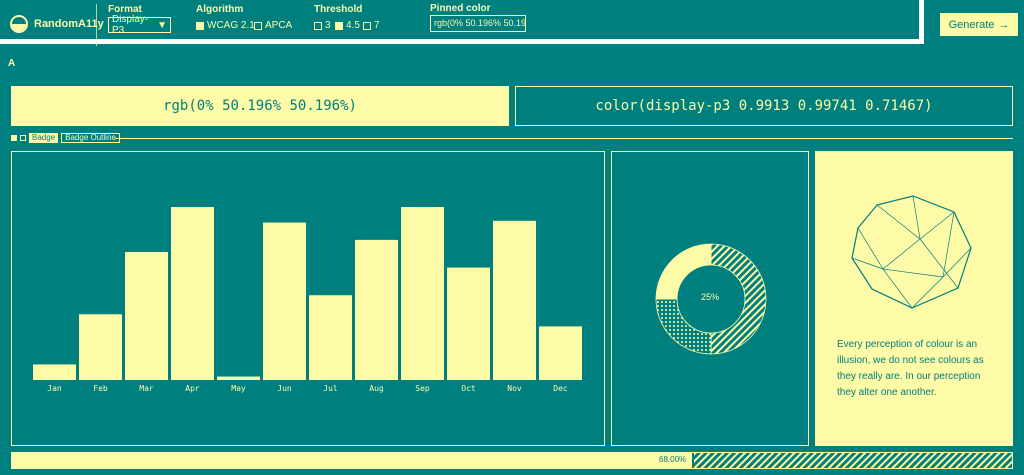  Describe the element at coordinates (54, 372) in the screenshot. I see `bar-jan` at that location.